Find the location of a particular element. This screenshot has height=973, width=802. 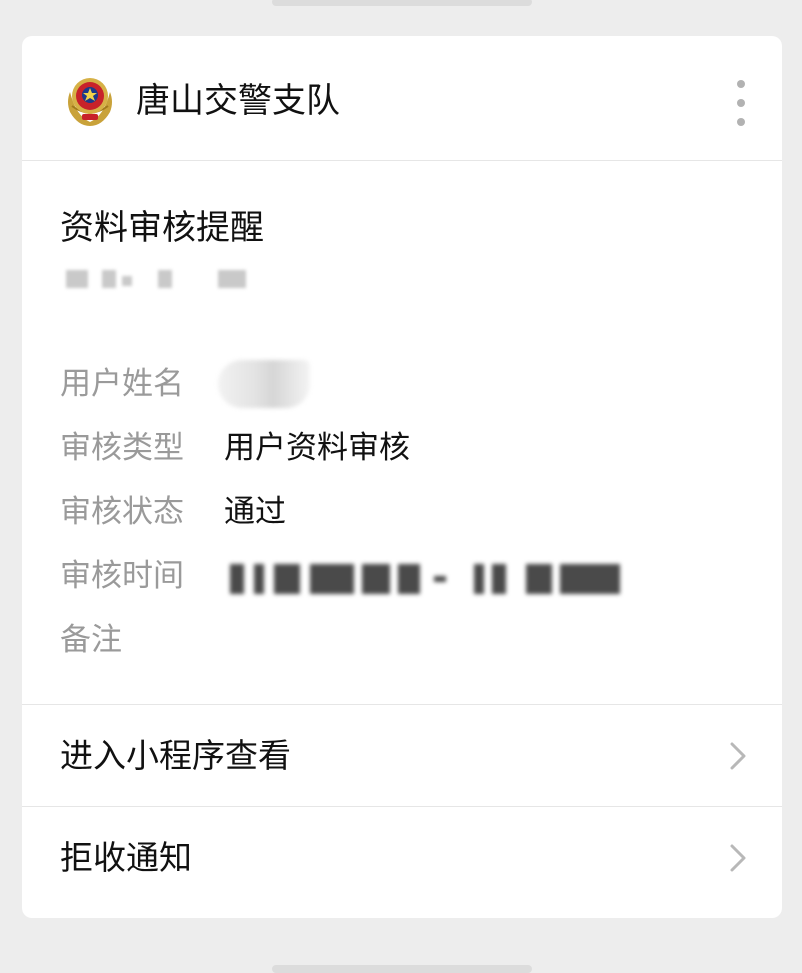

top-handle is located at coordinates (402, 3).